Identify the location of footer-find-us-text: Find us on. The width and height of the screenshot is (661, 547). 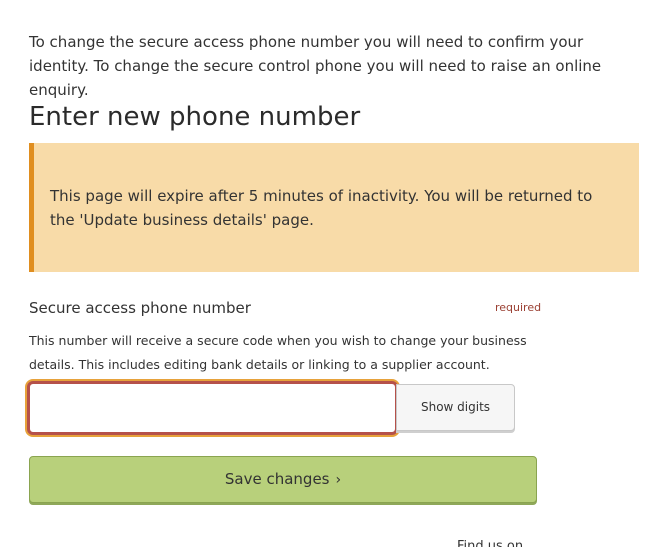
(490, 543).